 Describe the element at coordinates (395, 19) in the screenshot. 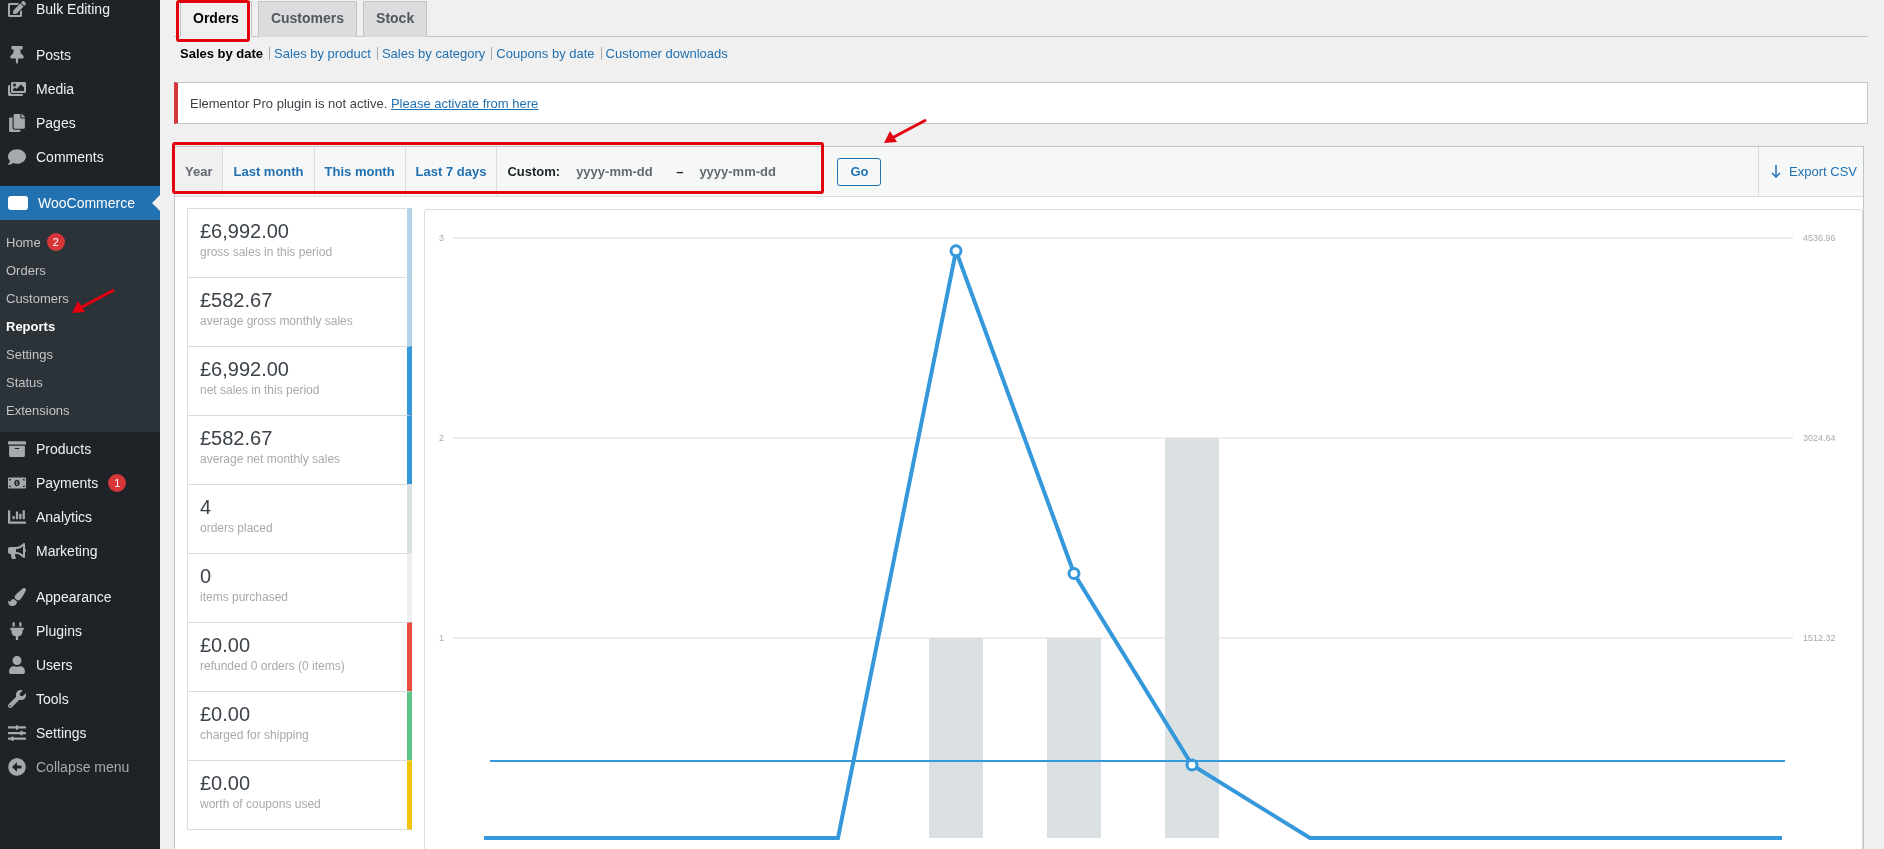

I see `report-tab: Stock` at that location.